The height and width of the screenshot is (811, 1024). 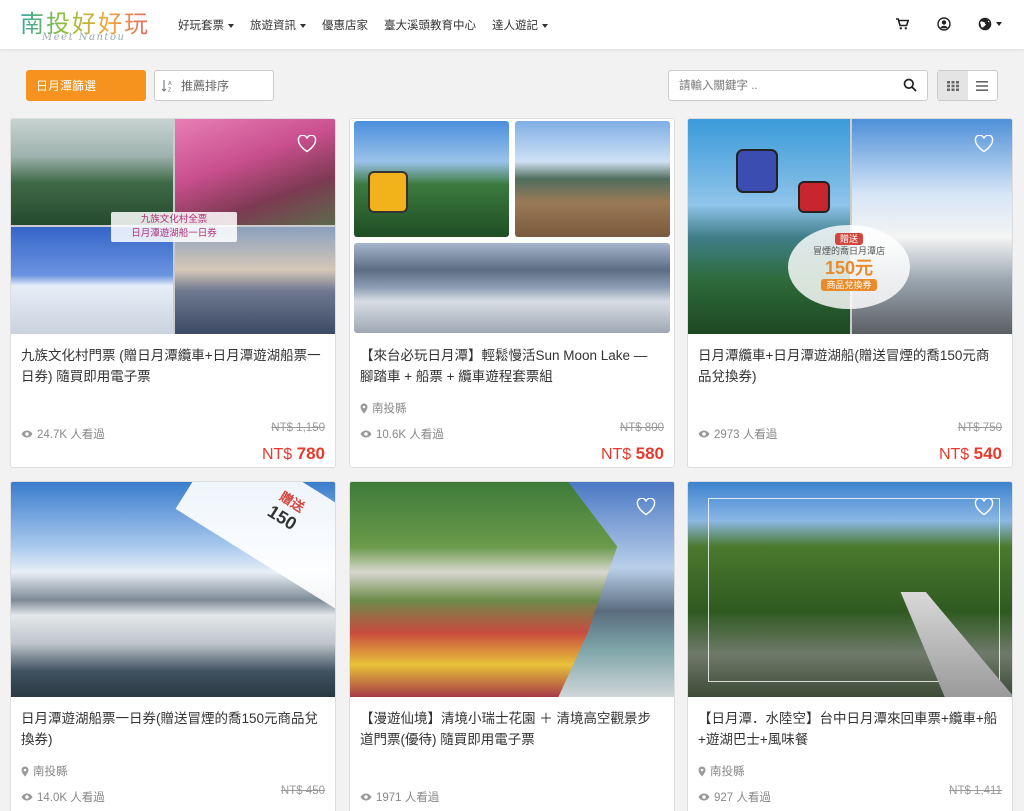 I want to click on view-count-text: 2973 人看過, so click(x=746, y=435).